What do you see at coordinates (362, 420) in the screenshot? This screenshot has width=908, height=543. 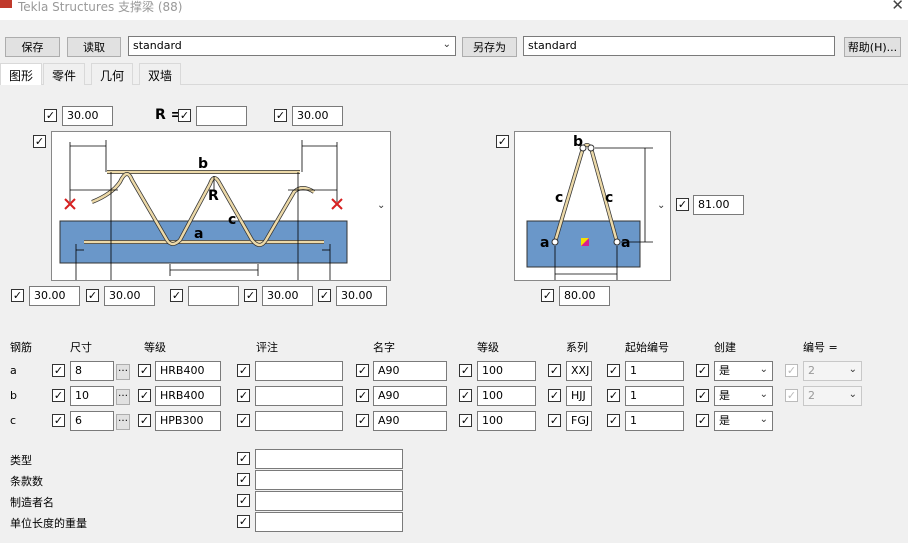 I see `row-c-name-checkbox: ✓` at bounding box center [362, 420].